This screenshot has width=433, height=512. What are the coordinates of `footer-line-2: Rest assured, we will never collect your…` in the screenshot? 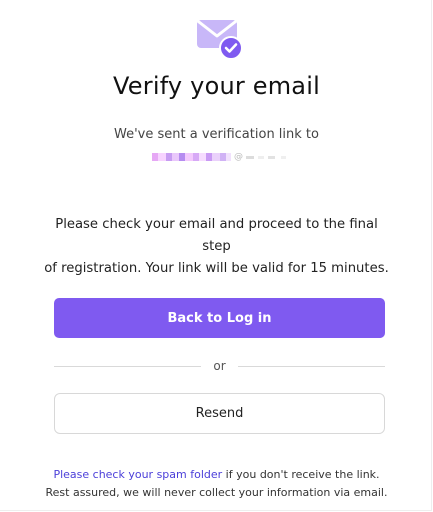 It's located at (216, 492).